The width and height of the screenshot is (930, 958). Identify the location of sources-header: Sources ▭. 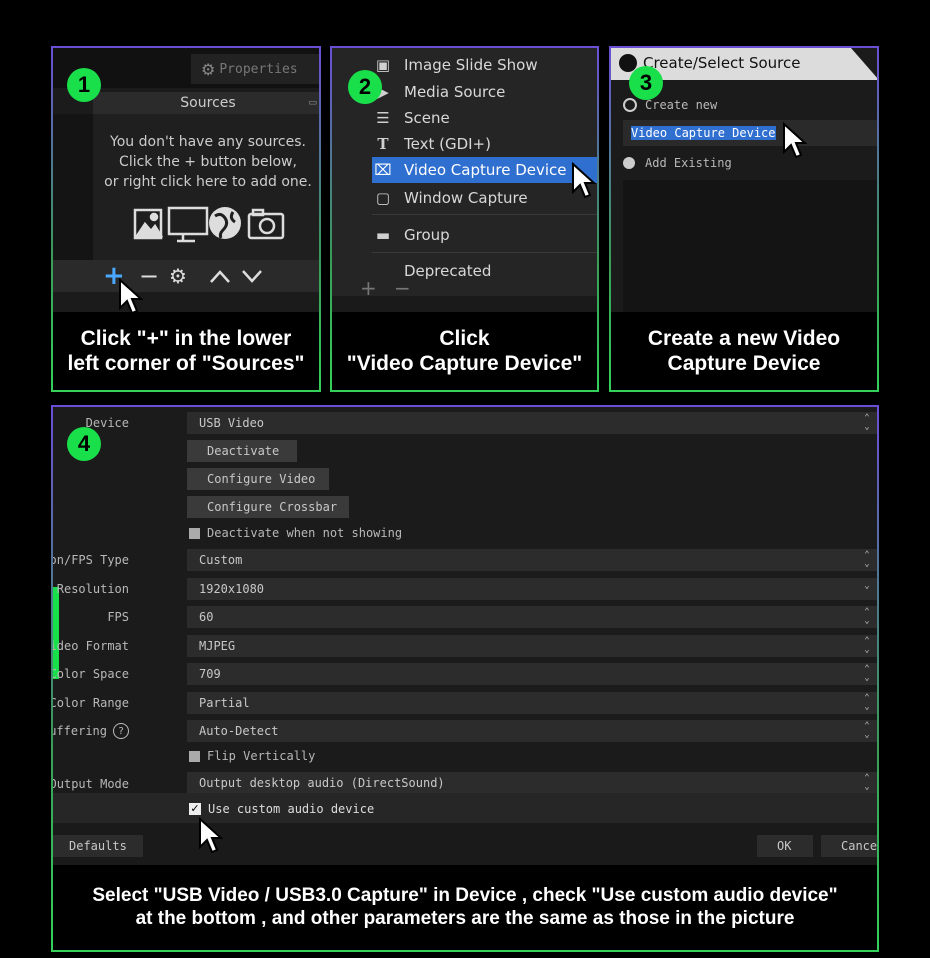
(206, 103).